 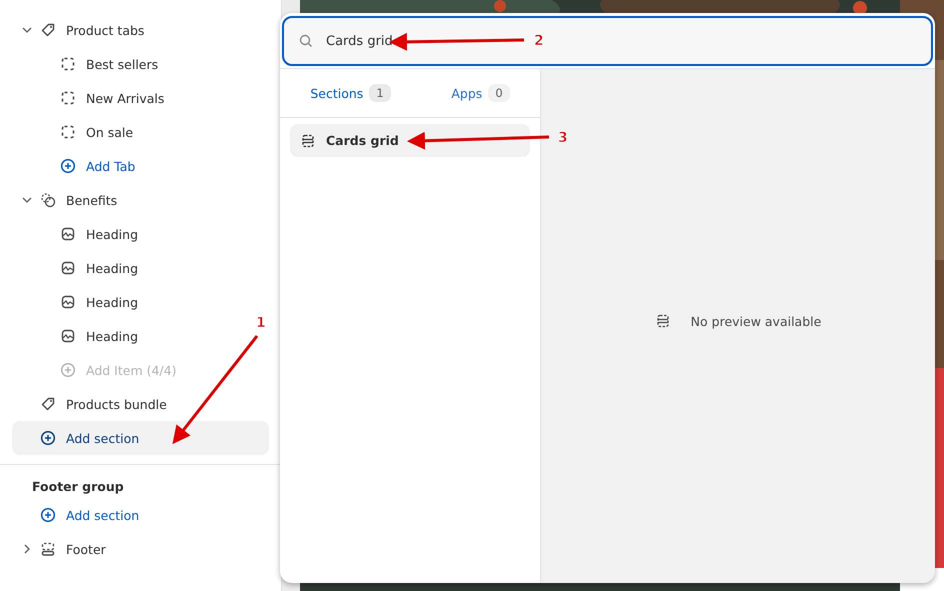 I want to click on tree-item: Best sellers, so click(x=122, y=64).